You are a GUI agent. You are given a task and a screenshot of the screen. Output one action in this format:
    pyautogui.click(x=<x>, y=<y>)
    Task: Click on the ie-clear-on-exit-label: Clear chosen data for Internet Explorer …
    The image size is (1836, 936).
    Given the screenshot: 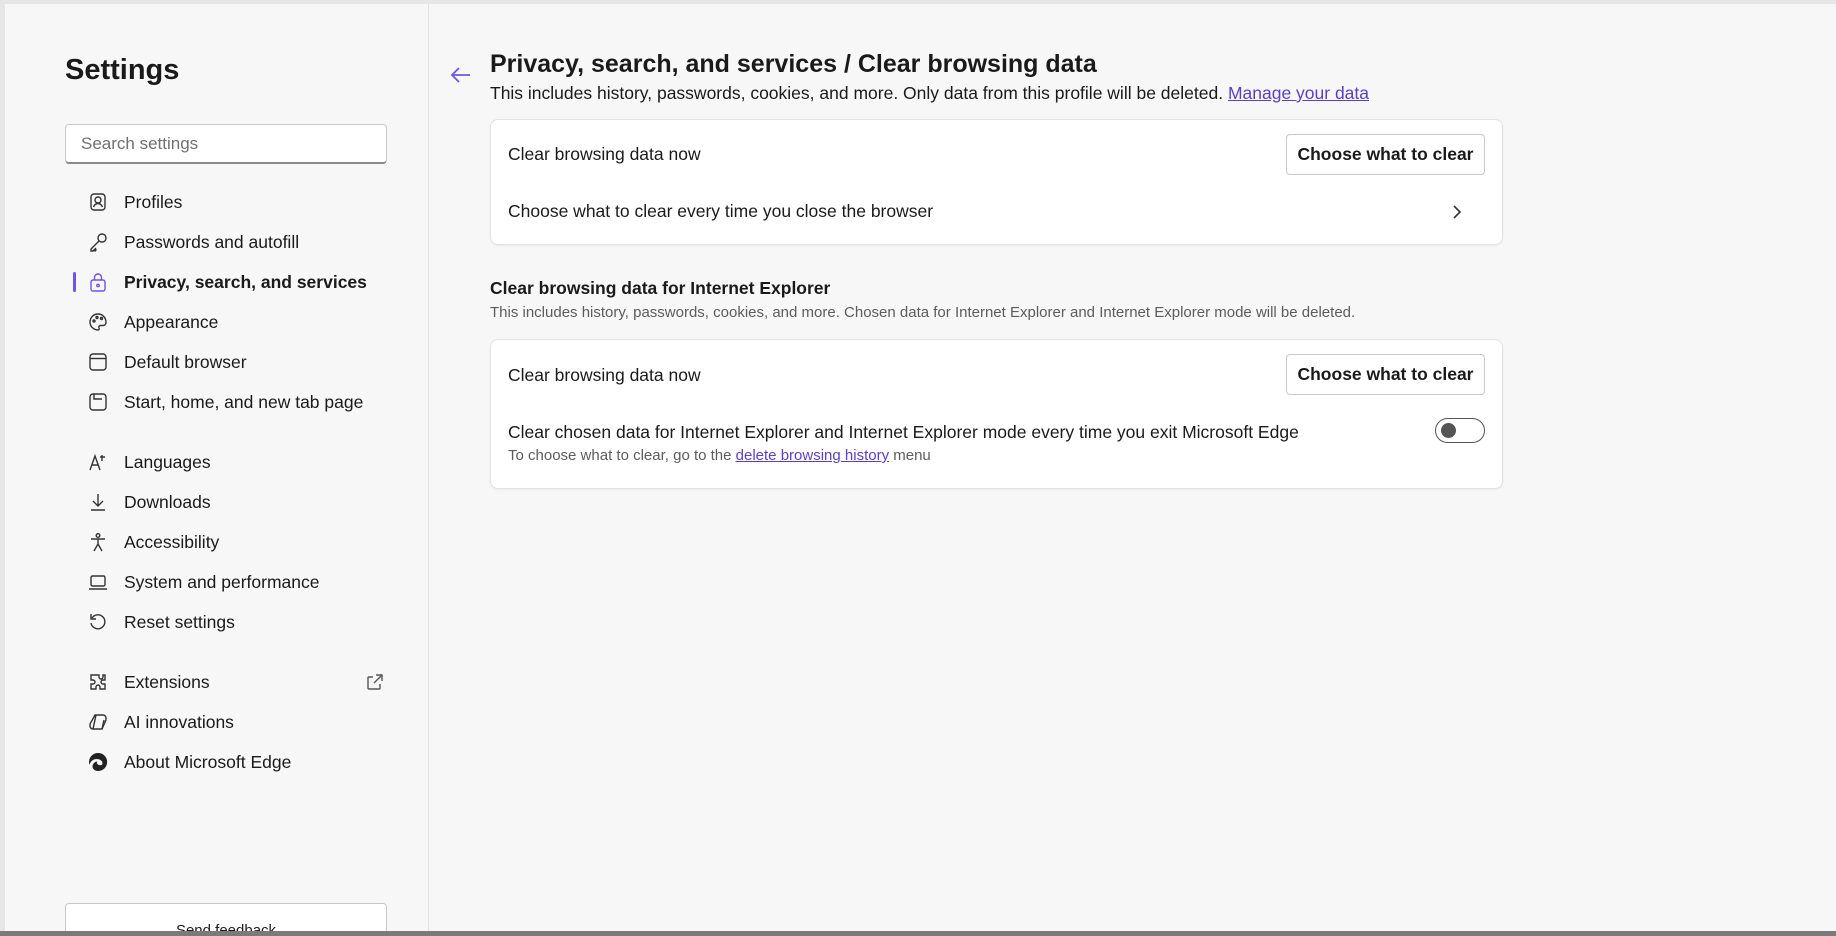 What is the action you would take?
    pyautogui.click(x=903, y=432)
    